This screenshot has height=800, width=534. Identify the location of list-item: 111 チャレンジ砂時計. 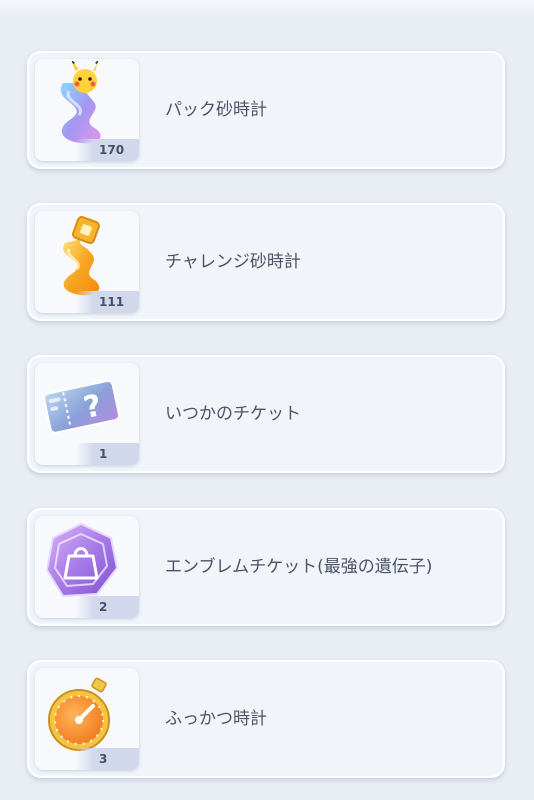
(266, 262).